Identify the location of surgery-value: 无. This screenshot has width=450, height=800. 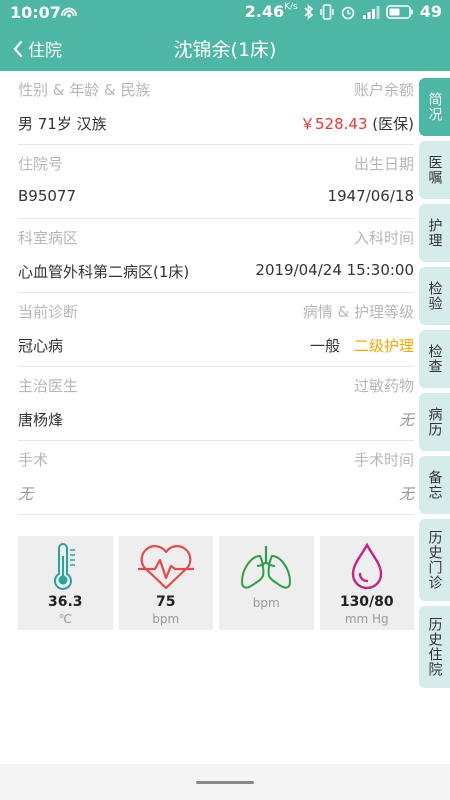
(26, 494).